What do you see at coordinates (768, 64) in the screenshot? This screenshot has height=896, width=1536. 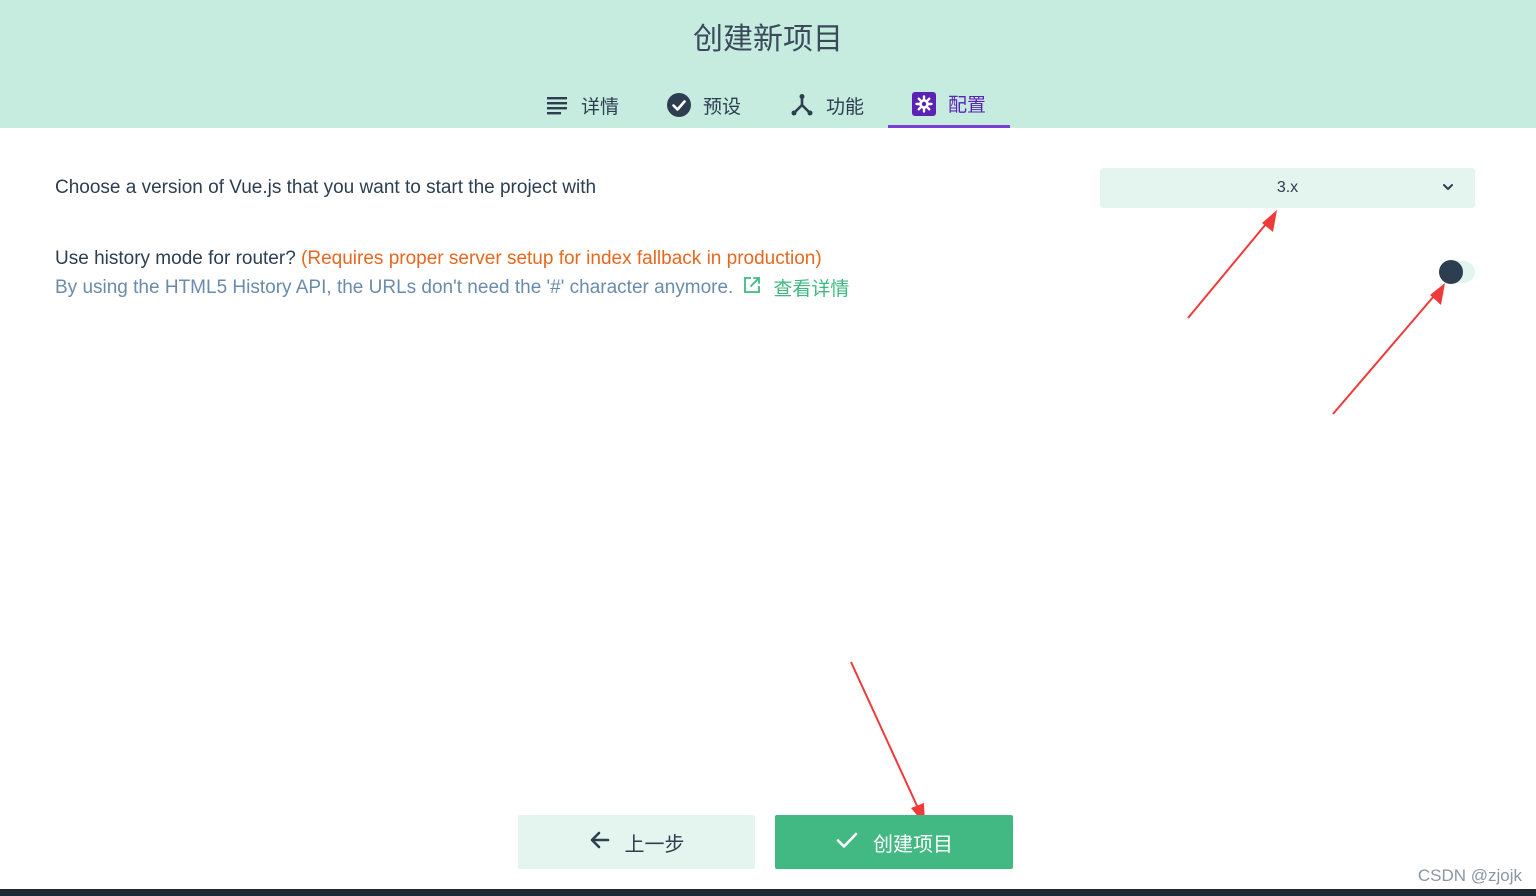 I see `header: 创建新项目 详情 预设 功能 配置` at bounding box center [768, 64].